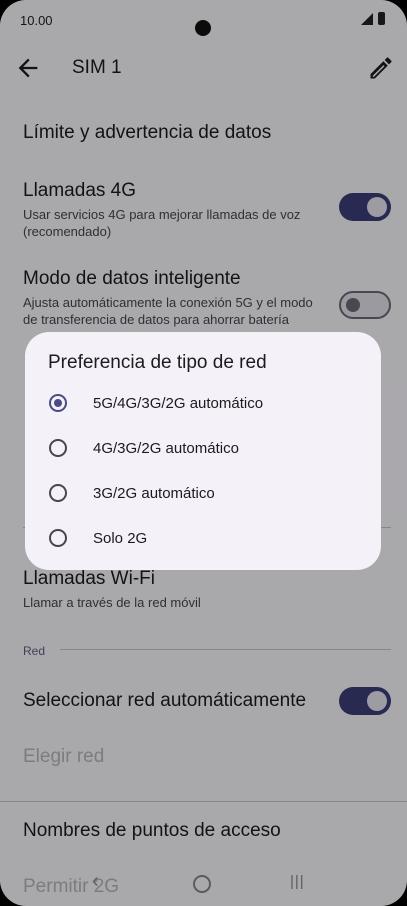  Describe the element at coordinates (157, 362) in the screenshot. I see `dialog-title: Preferencia de tipo de red` at that location.